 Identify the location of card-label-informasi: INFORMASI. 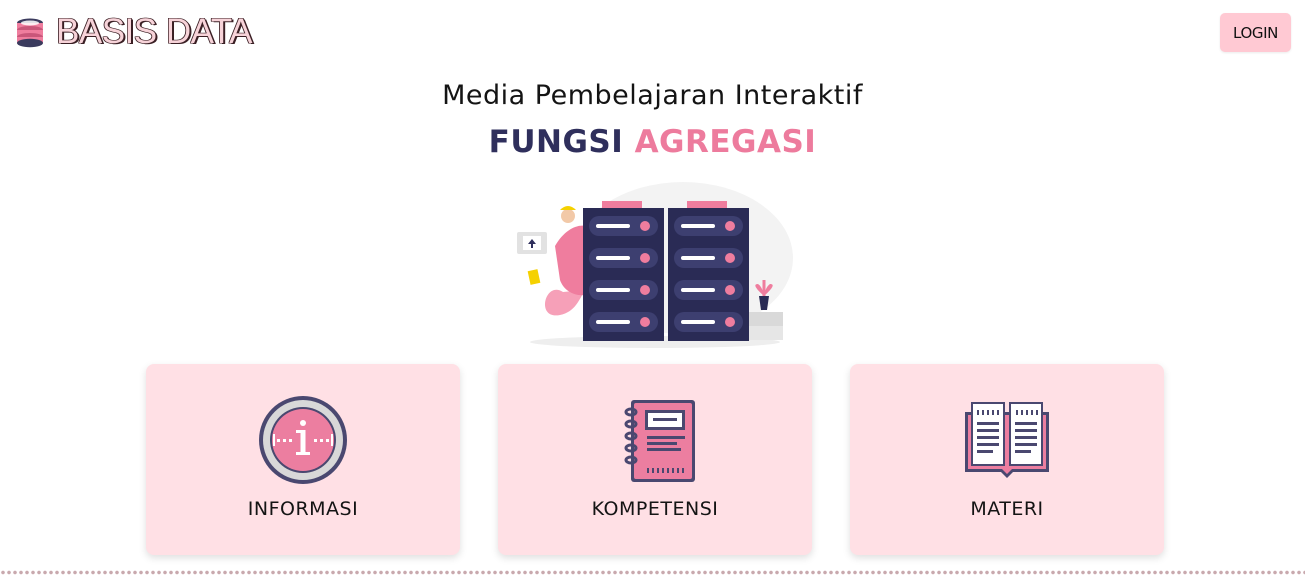
(303, 509).